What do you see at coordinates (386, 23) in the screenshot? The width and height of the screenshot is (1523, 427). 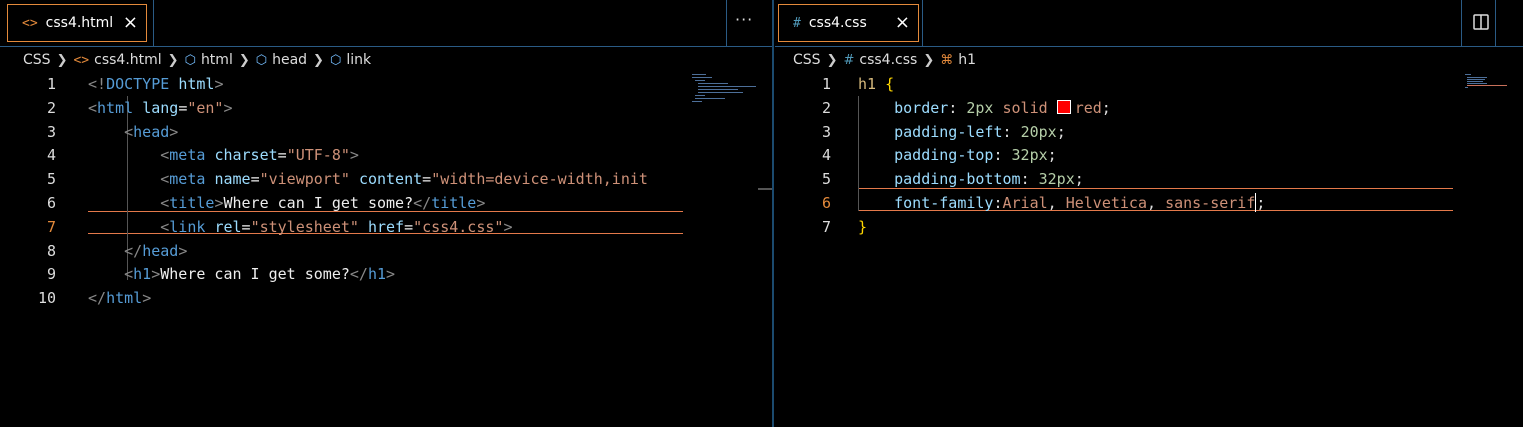 I see `left-tab-bar: <> css4.html × ···` at bounding box center [386, 23].